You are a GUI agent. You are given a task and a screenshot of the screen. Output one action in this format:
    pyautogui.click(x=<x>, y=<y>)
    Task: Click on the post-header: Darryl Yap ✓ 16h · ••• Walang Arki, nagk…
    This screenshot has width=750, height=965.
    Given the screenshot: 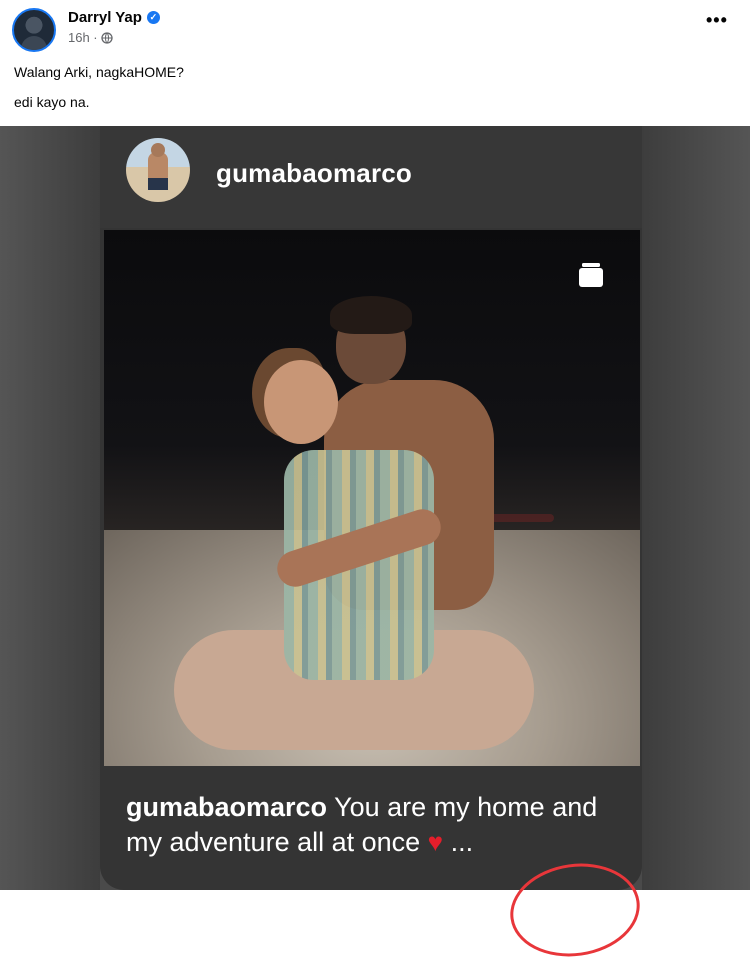 What is the action you would take?
    pyautogui.click(x=375, y=63)
    